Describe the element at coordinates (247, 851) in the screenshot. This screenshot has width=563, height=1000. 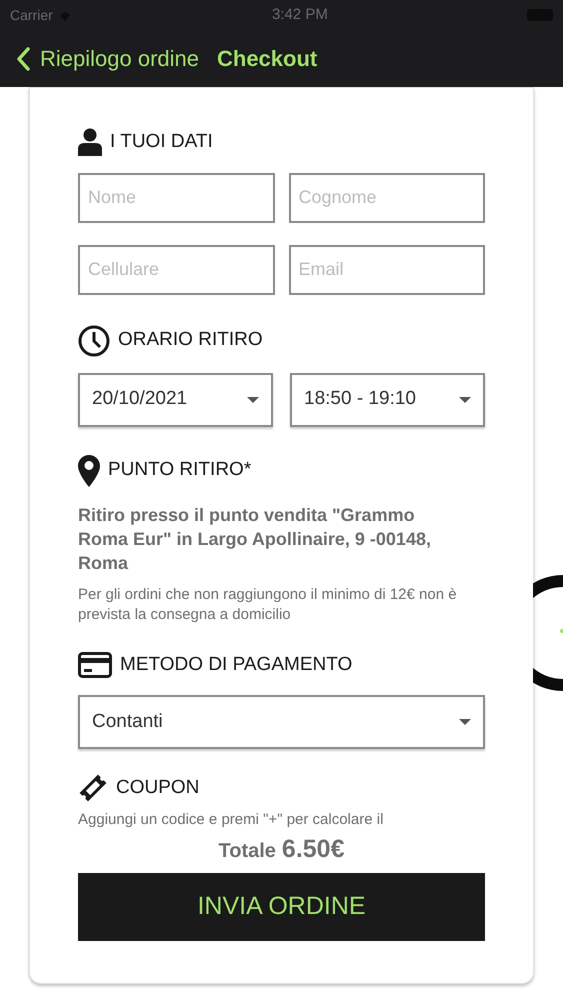
I see `total-label: Totale` at that location.